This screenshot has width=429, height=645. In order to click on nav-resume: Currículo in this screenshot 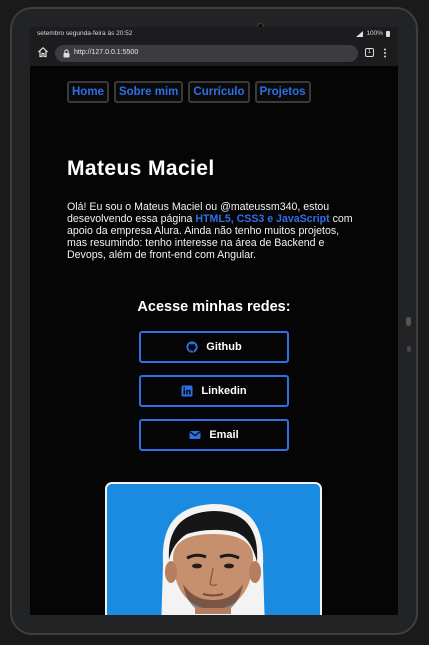, I will do `click(219, 92)`.